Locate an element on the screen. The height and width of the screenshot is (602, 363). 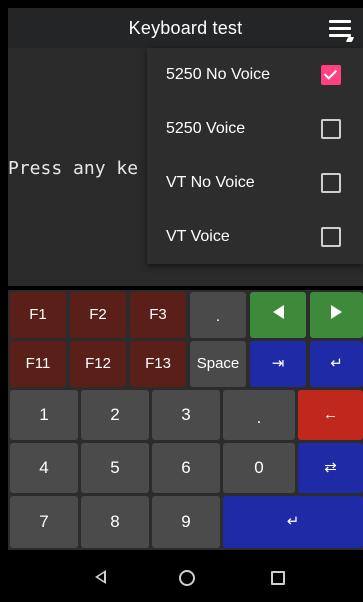
page-title: Keyboard test is located at coordinates (185, 28).